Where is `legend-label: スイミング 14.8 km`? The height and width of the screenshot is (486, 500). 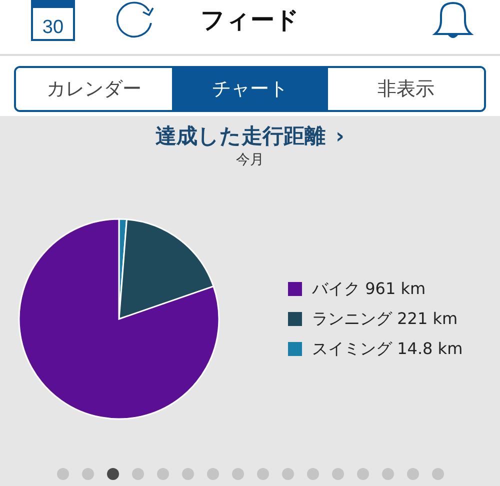
legend-label: スイミング 14.8 km is located at coordinates (387, 349).